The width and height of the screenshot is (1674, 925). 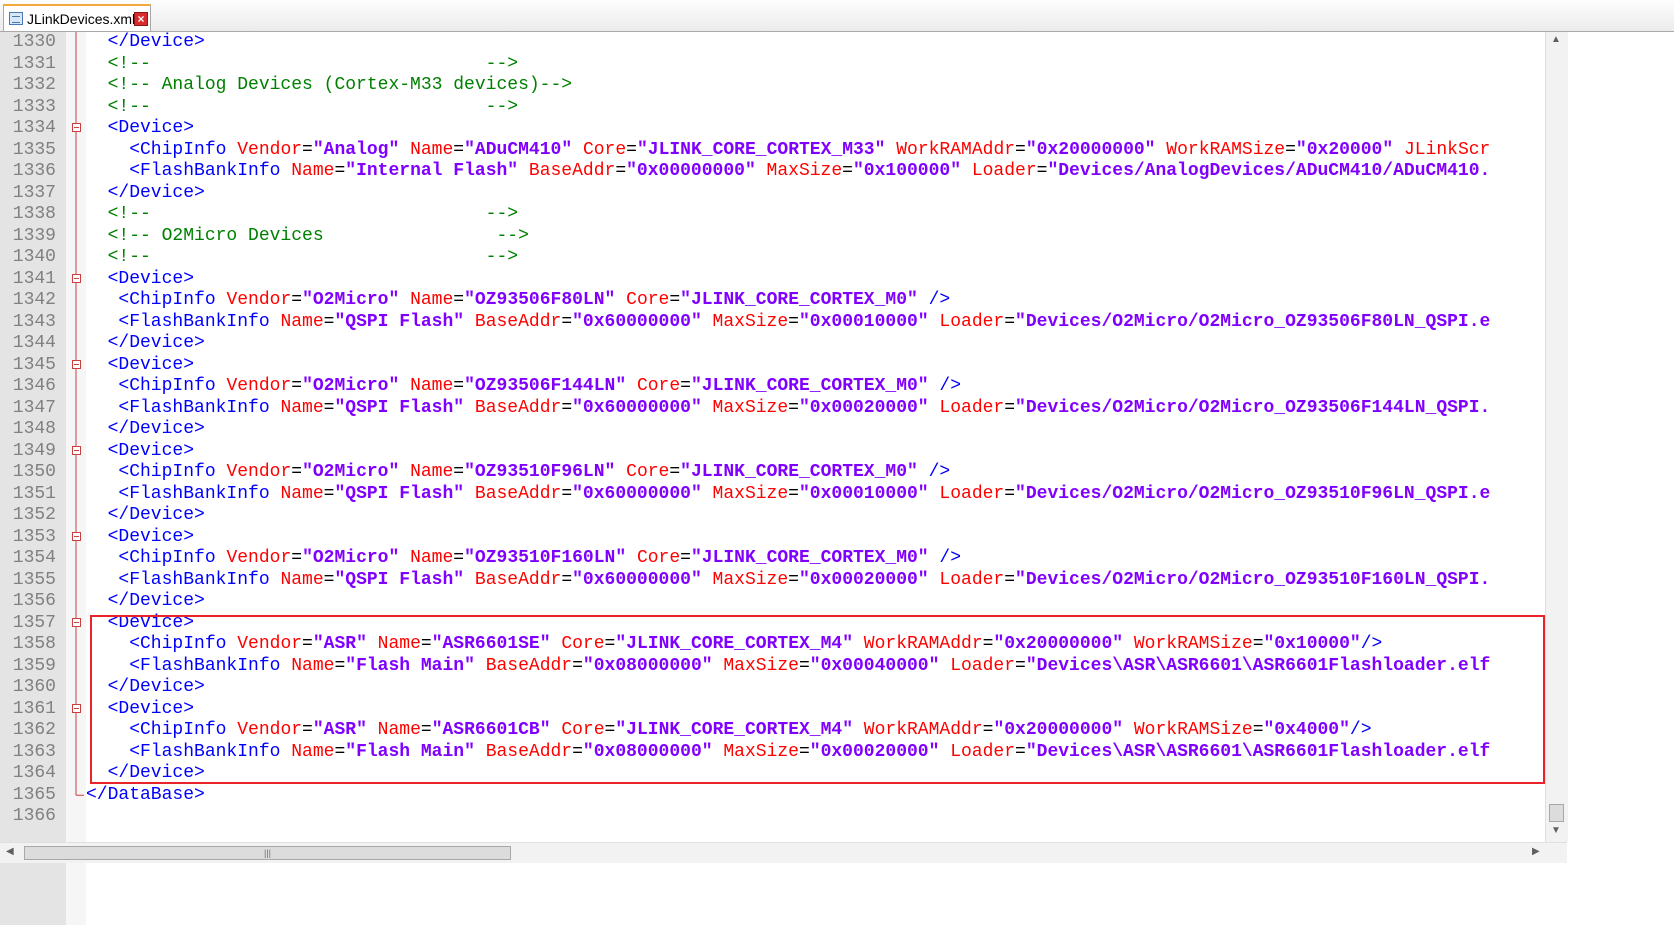 I want to click on code-line: 1365 </DataBase>, so click(x=837, y=796).